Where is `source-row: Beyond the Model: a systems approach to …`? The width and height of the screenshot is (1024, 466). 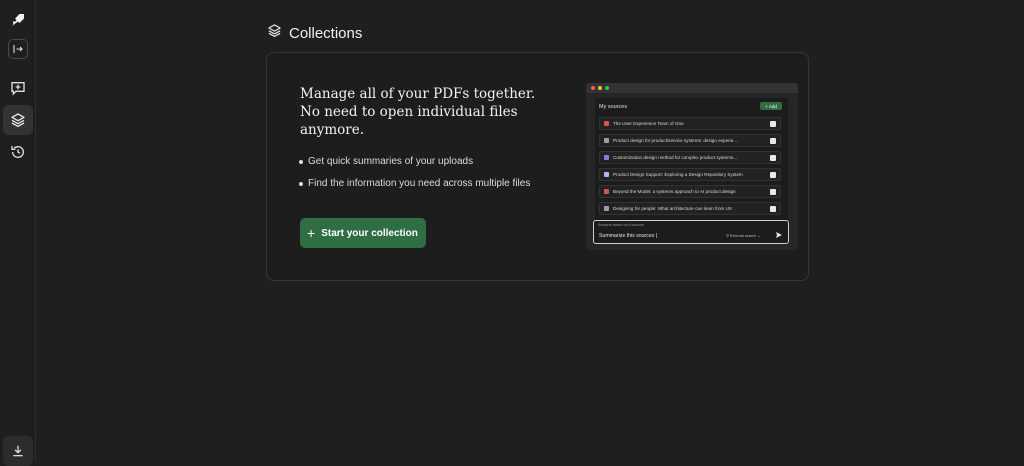
source-row: Beyond the Model: a systems approach to … is located at coordinates (690, 191).